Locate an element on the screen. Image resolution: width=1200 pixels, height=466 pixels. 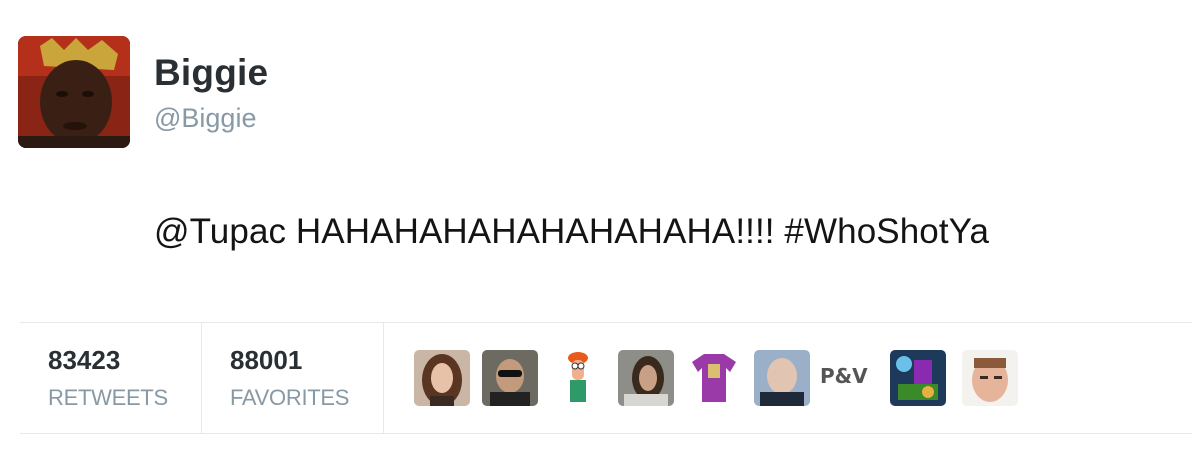
retweets-label: RETWEETS is located at coordinates (108, 397).